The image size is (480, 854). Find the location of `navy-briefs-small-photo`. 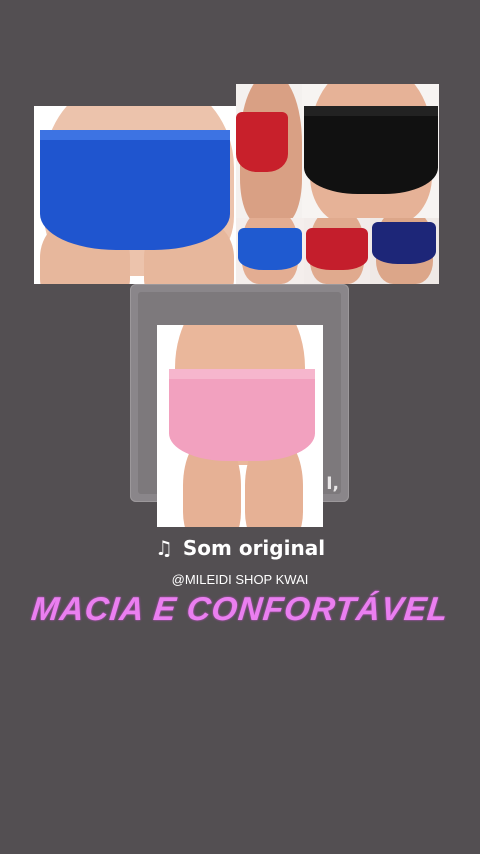

navy-briefs-small-photo is located at coordinates (404, 251).